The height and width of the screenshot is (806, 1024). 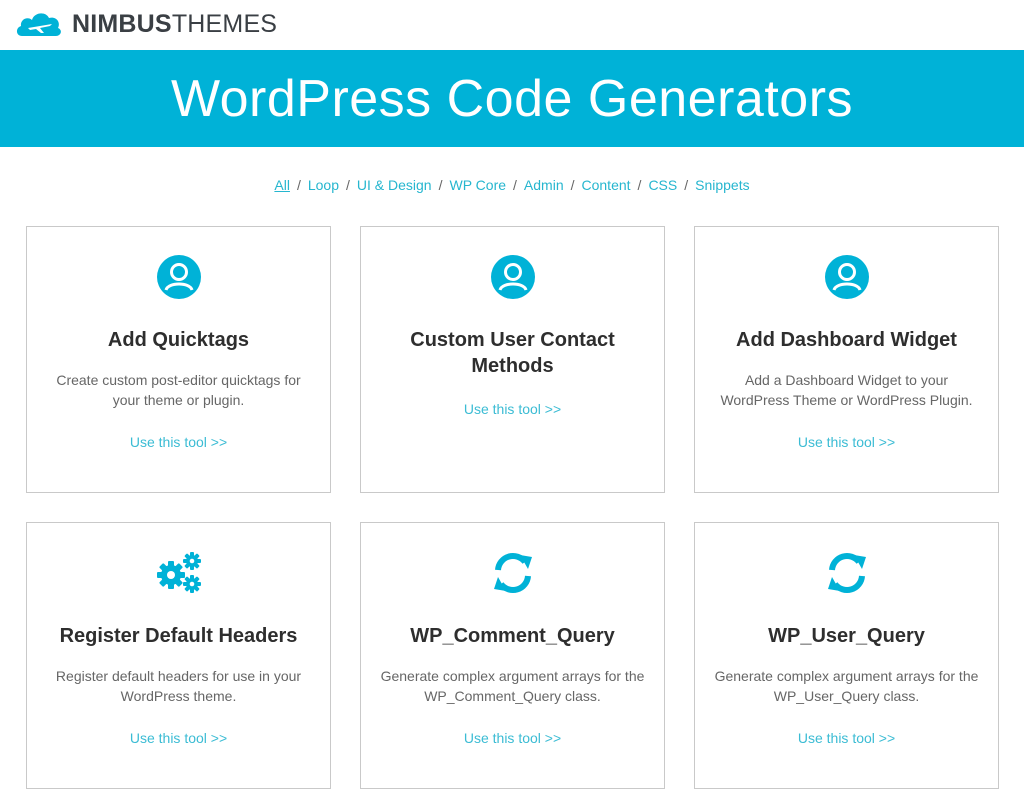 I want to click on gears-icon, so click(x=178, y=572).